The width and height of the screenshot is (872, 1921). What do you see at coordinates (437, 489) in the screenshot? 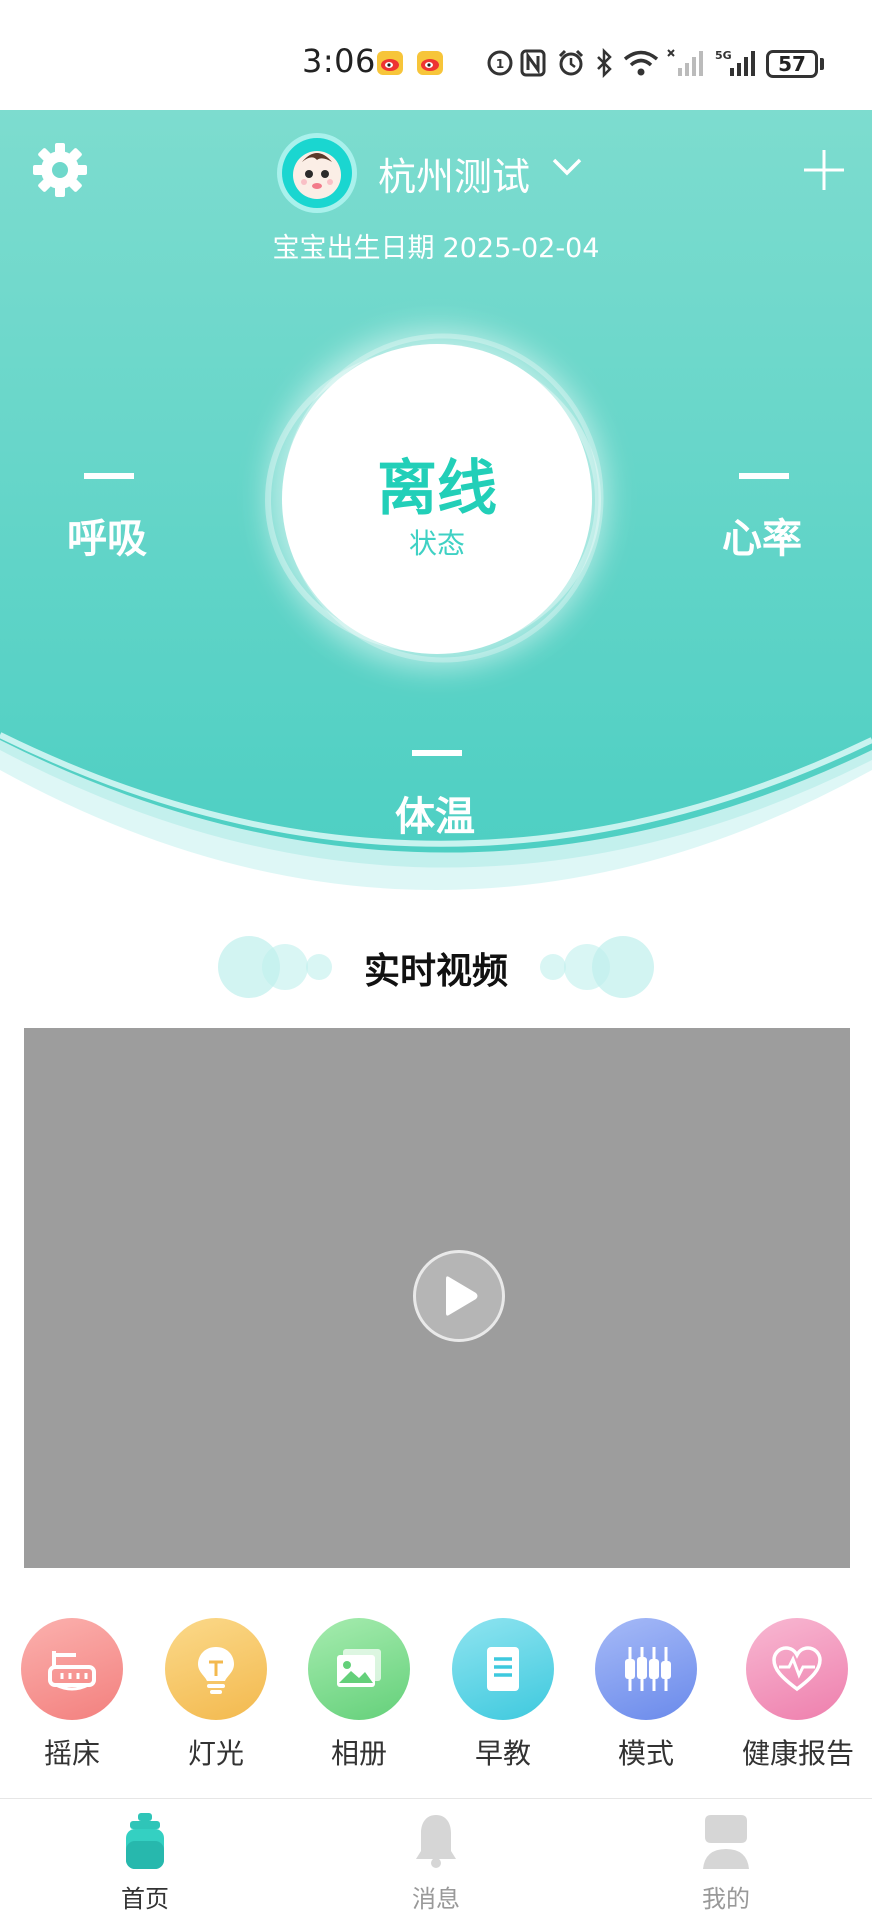
I see `status-value: 离线` at bounding box center [437, 489].